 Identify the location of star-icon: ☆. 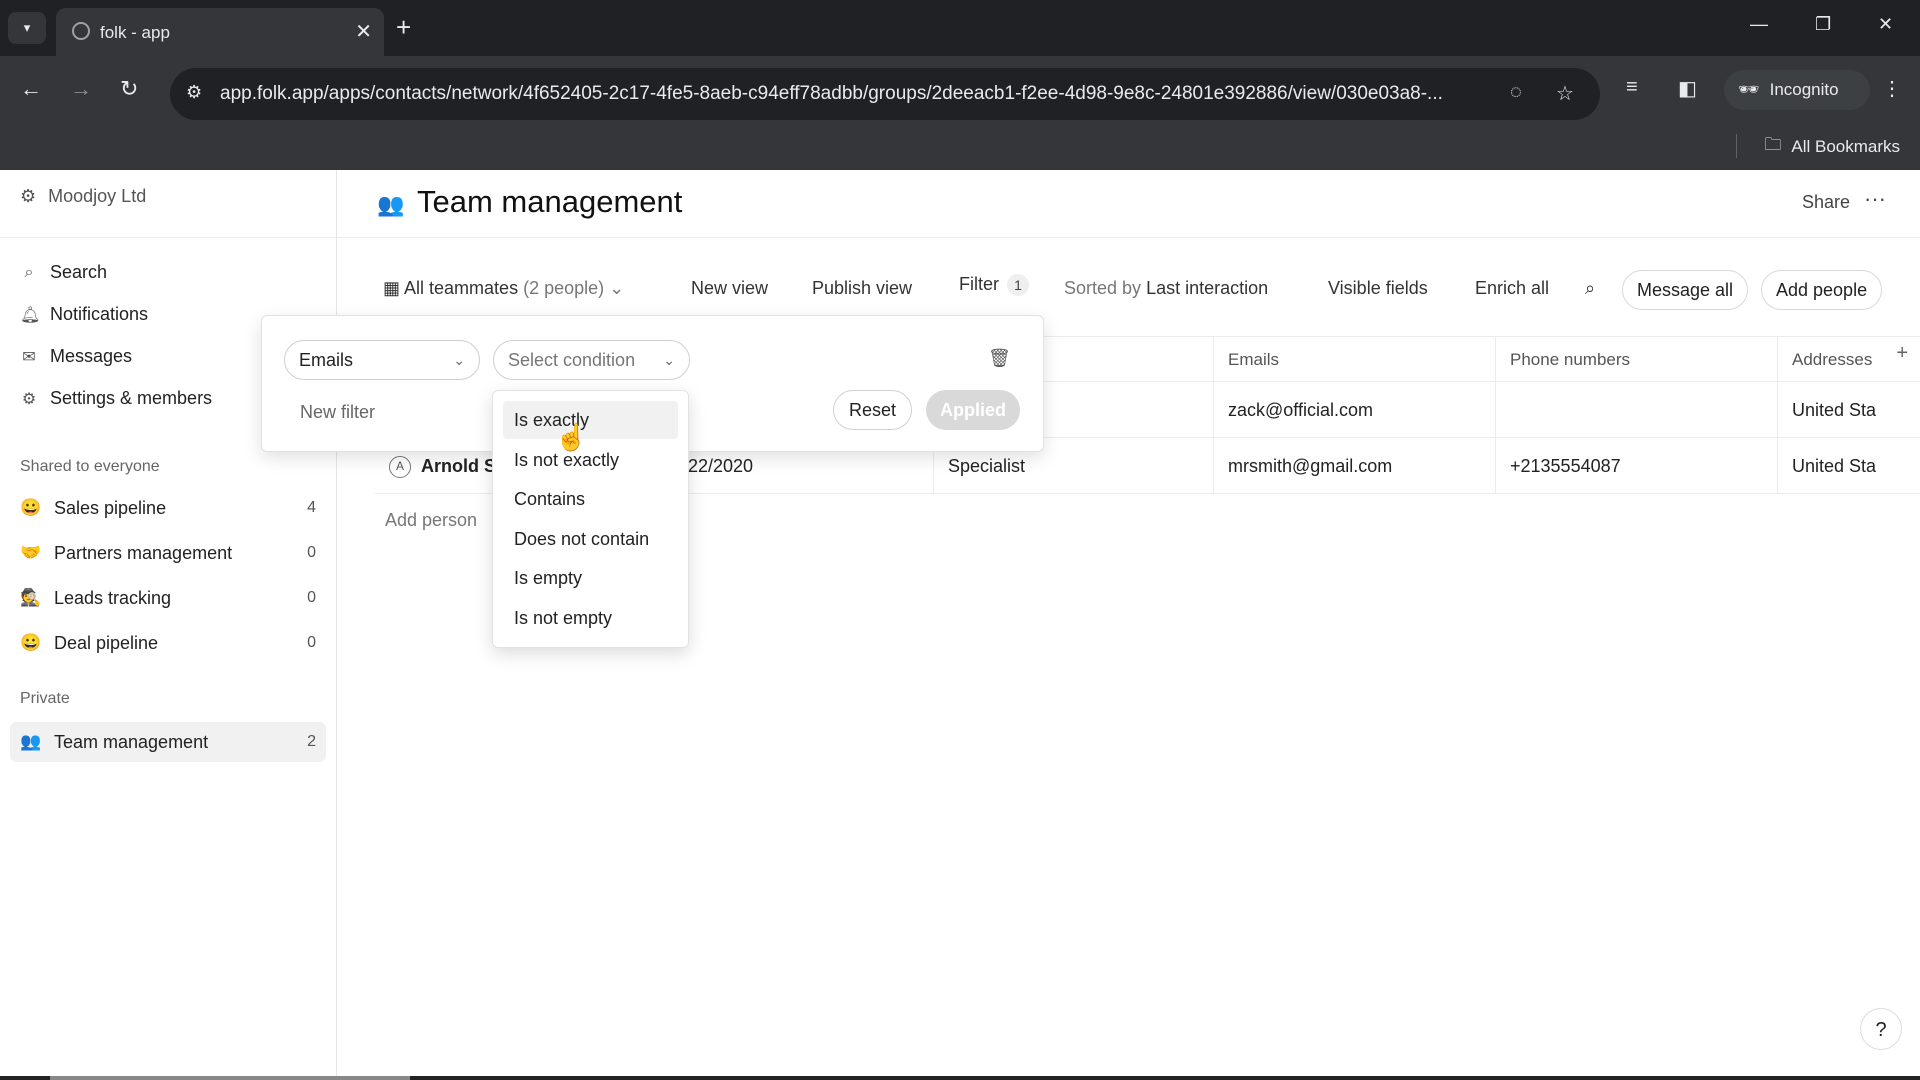
(1565, 93).